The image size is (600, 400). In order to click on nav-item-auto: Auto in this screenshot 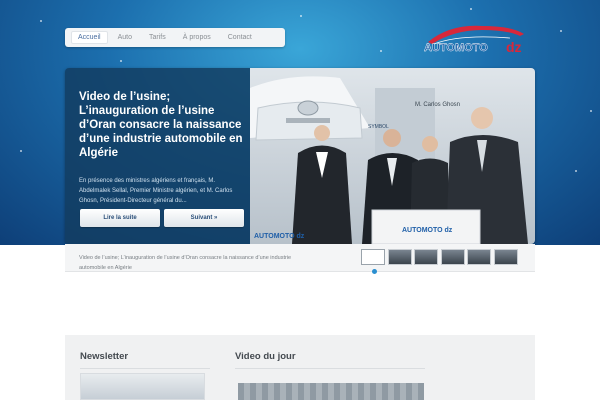, I will do `click(125, 37)`.